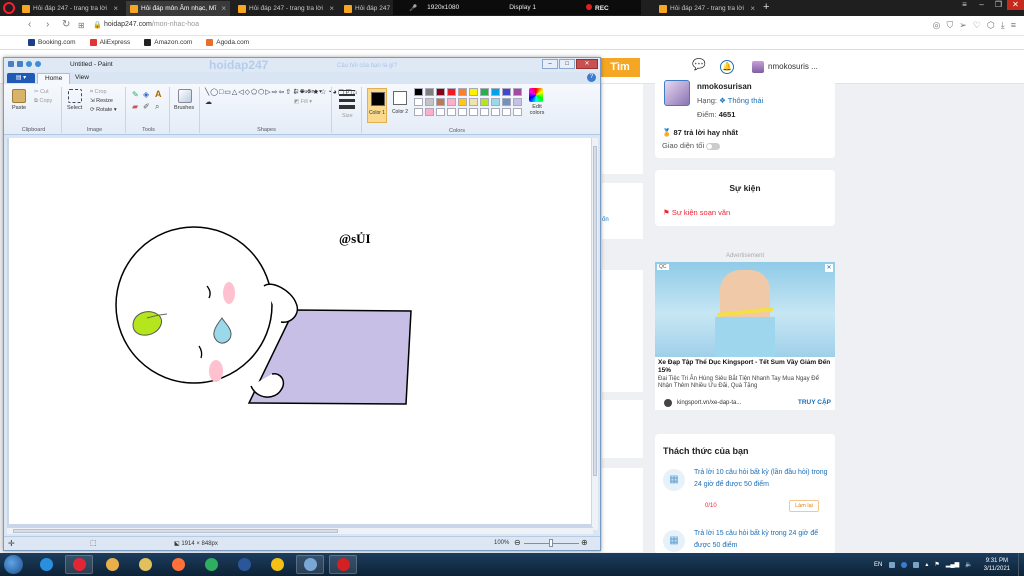 The height and width of the screenshot is (576, 1024). Describe the element at coordinates (41, 92) in the screenshot. I see `cut-button: ✂ Cut` at that location.